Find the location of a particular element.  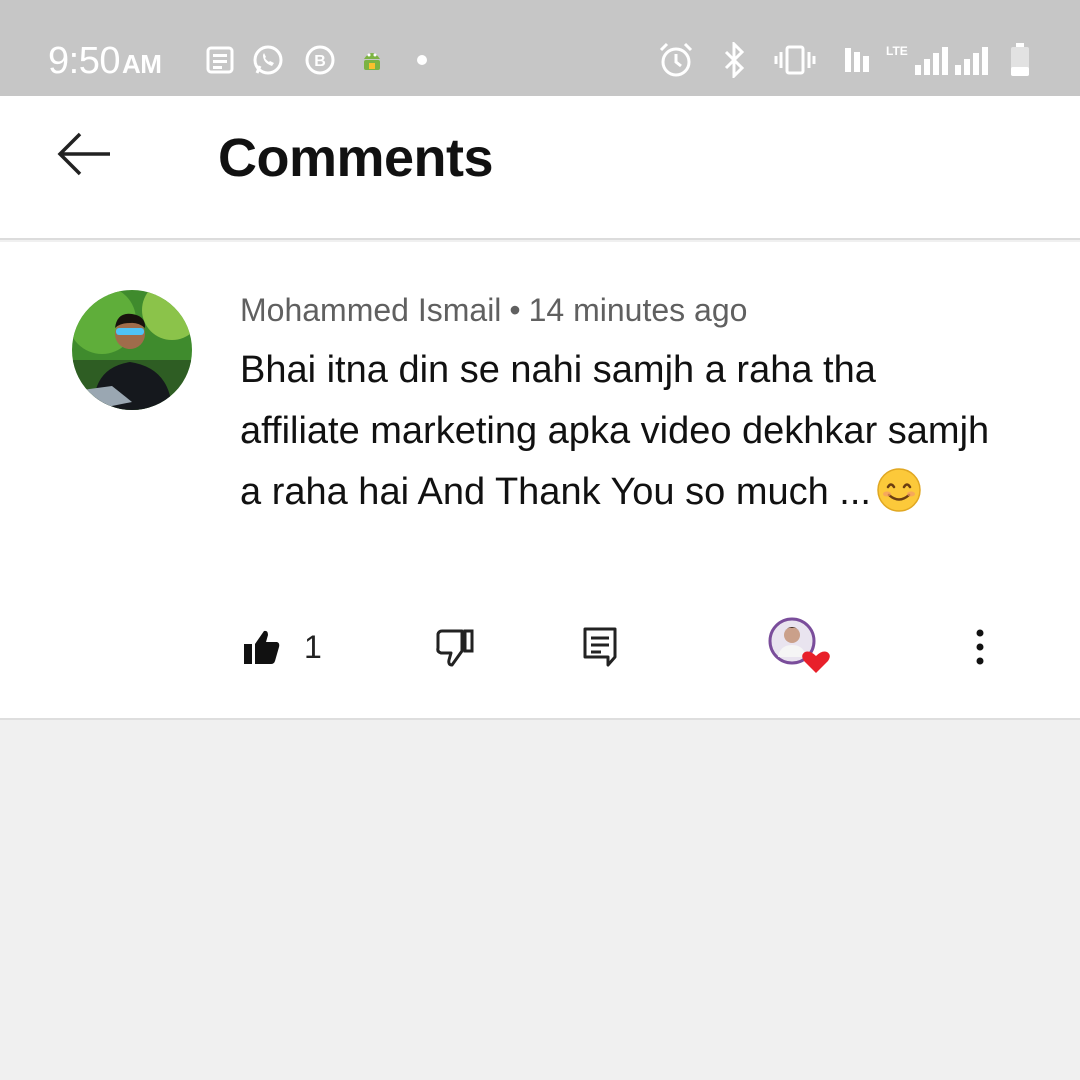

svg-text: B is located at coordinates (320, 61).